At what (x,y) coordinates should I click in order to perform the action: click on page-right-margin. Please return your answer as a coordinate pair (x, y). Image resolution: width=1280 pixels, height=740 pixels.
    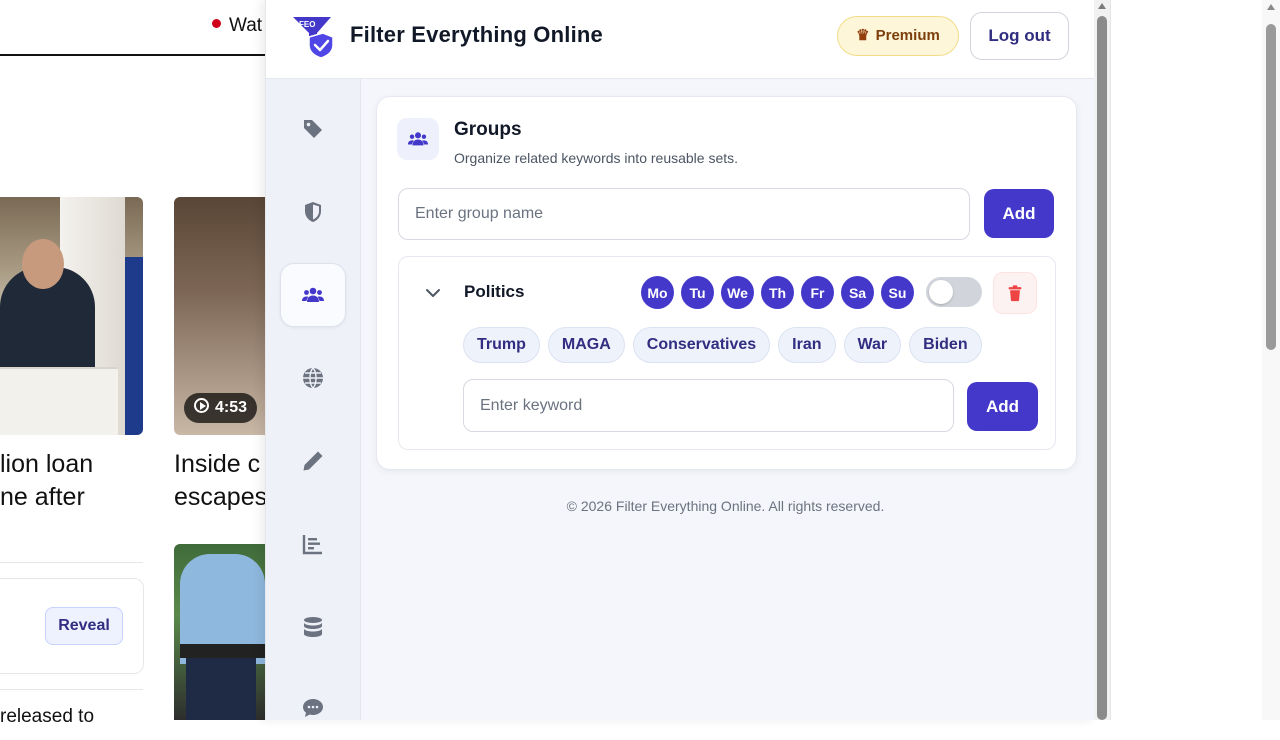
    Looking at the image, I should click on (1186, 360).